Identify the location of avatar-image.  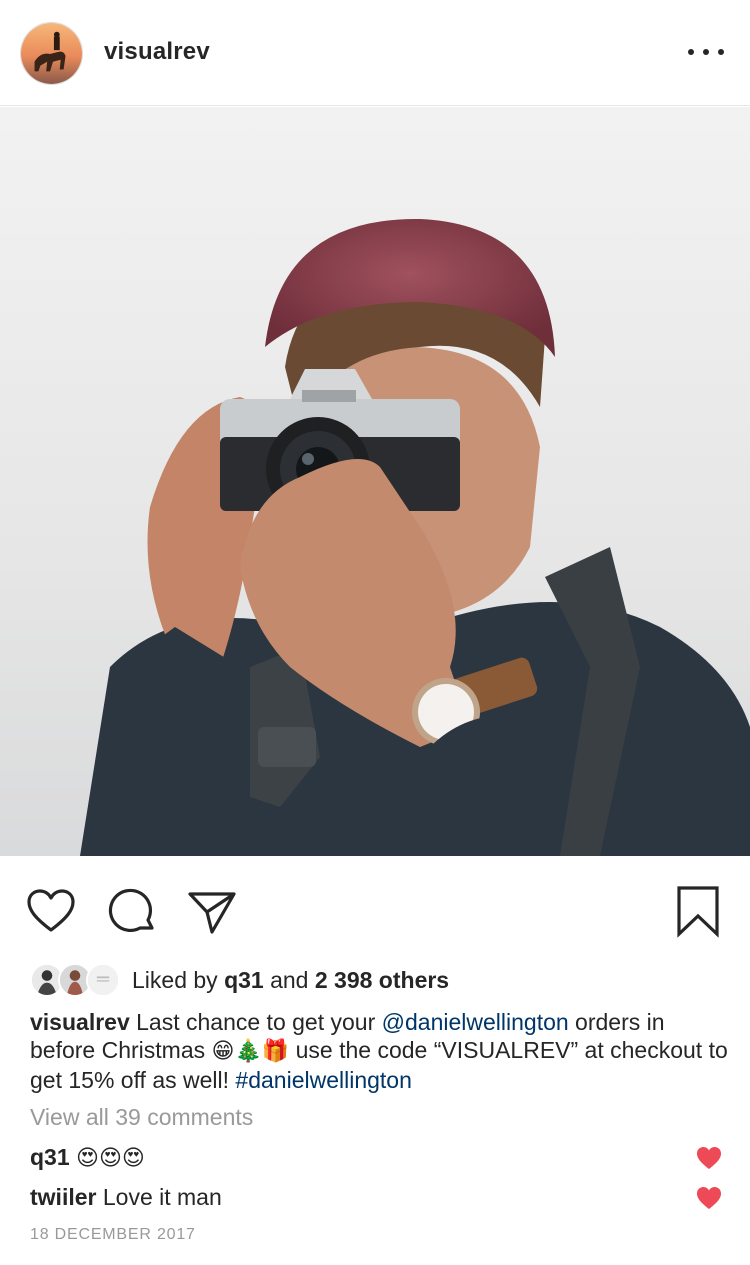
(51, 53).